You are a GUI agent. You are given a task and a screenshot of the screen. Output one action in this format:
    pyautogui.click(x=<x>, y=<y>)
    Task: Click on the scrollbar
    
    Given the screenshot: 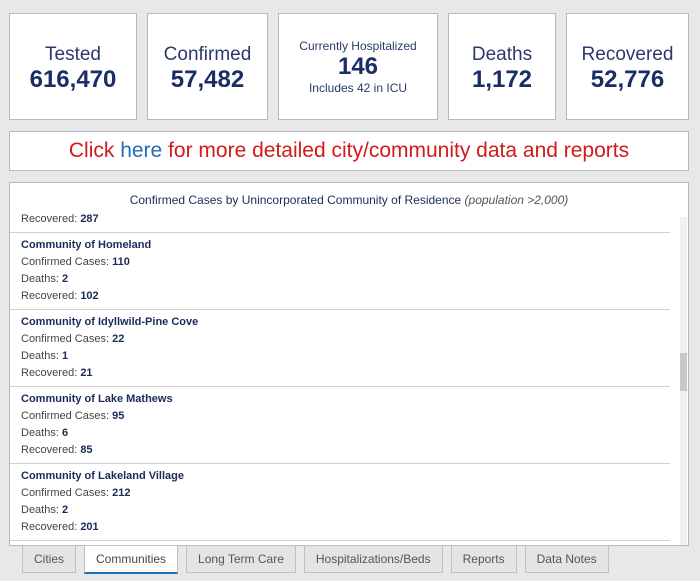 What is the action you would take?
    pyautogui.click(x=683, y=381)
    